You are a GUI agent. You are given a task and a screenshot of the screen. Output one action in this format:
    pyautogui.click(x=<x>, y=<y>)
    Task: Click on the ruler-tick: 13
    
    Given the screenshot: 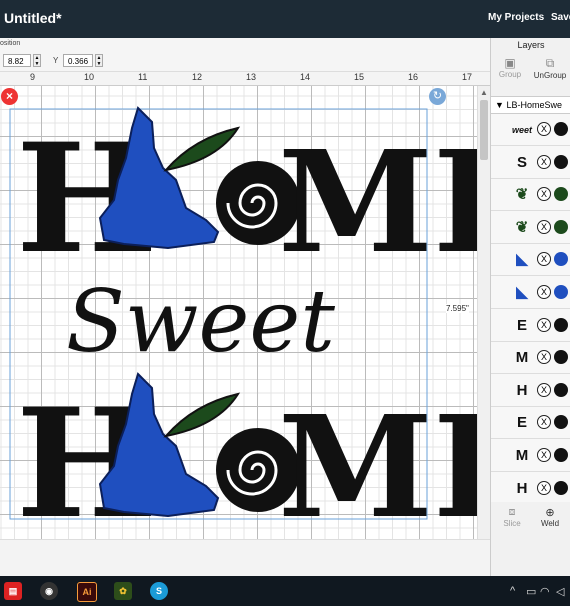 What is the action you would take?
    pyautogui.click(x=251, y=77)
    